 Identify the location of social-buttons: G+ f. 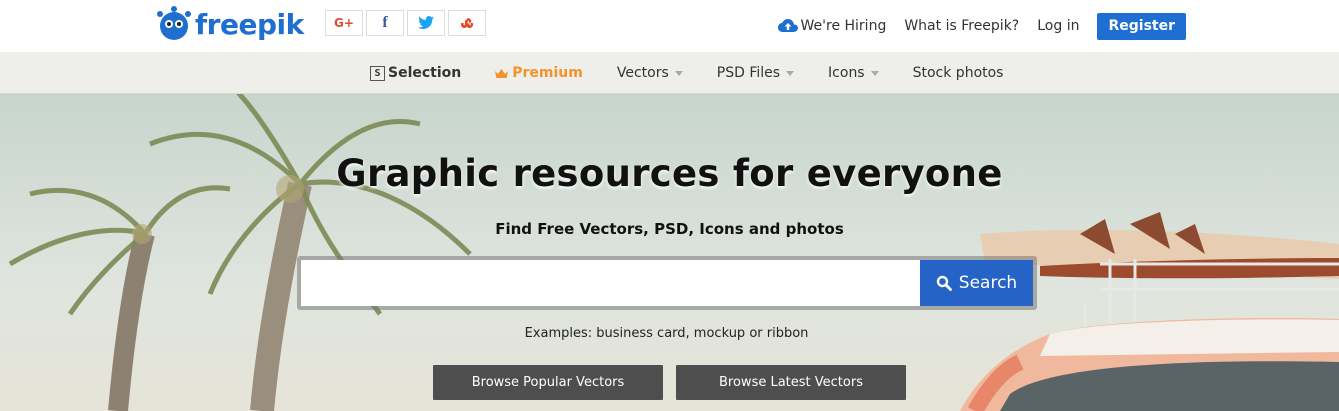
(407, 23).